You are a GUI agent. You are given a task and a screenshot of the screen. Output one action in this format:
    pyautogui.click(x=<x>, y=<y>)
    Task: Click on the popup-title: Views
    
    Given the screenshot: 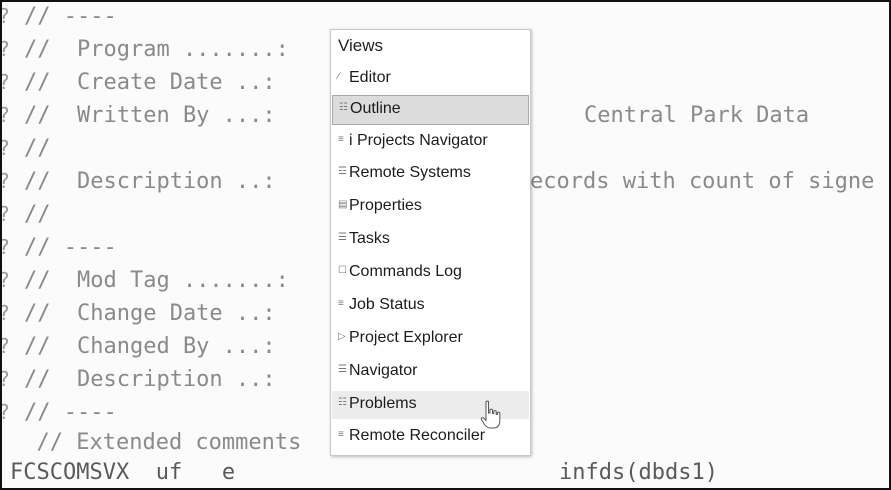 What is the action you would take?
    pyautogui.click(x=361, y=45)
    